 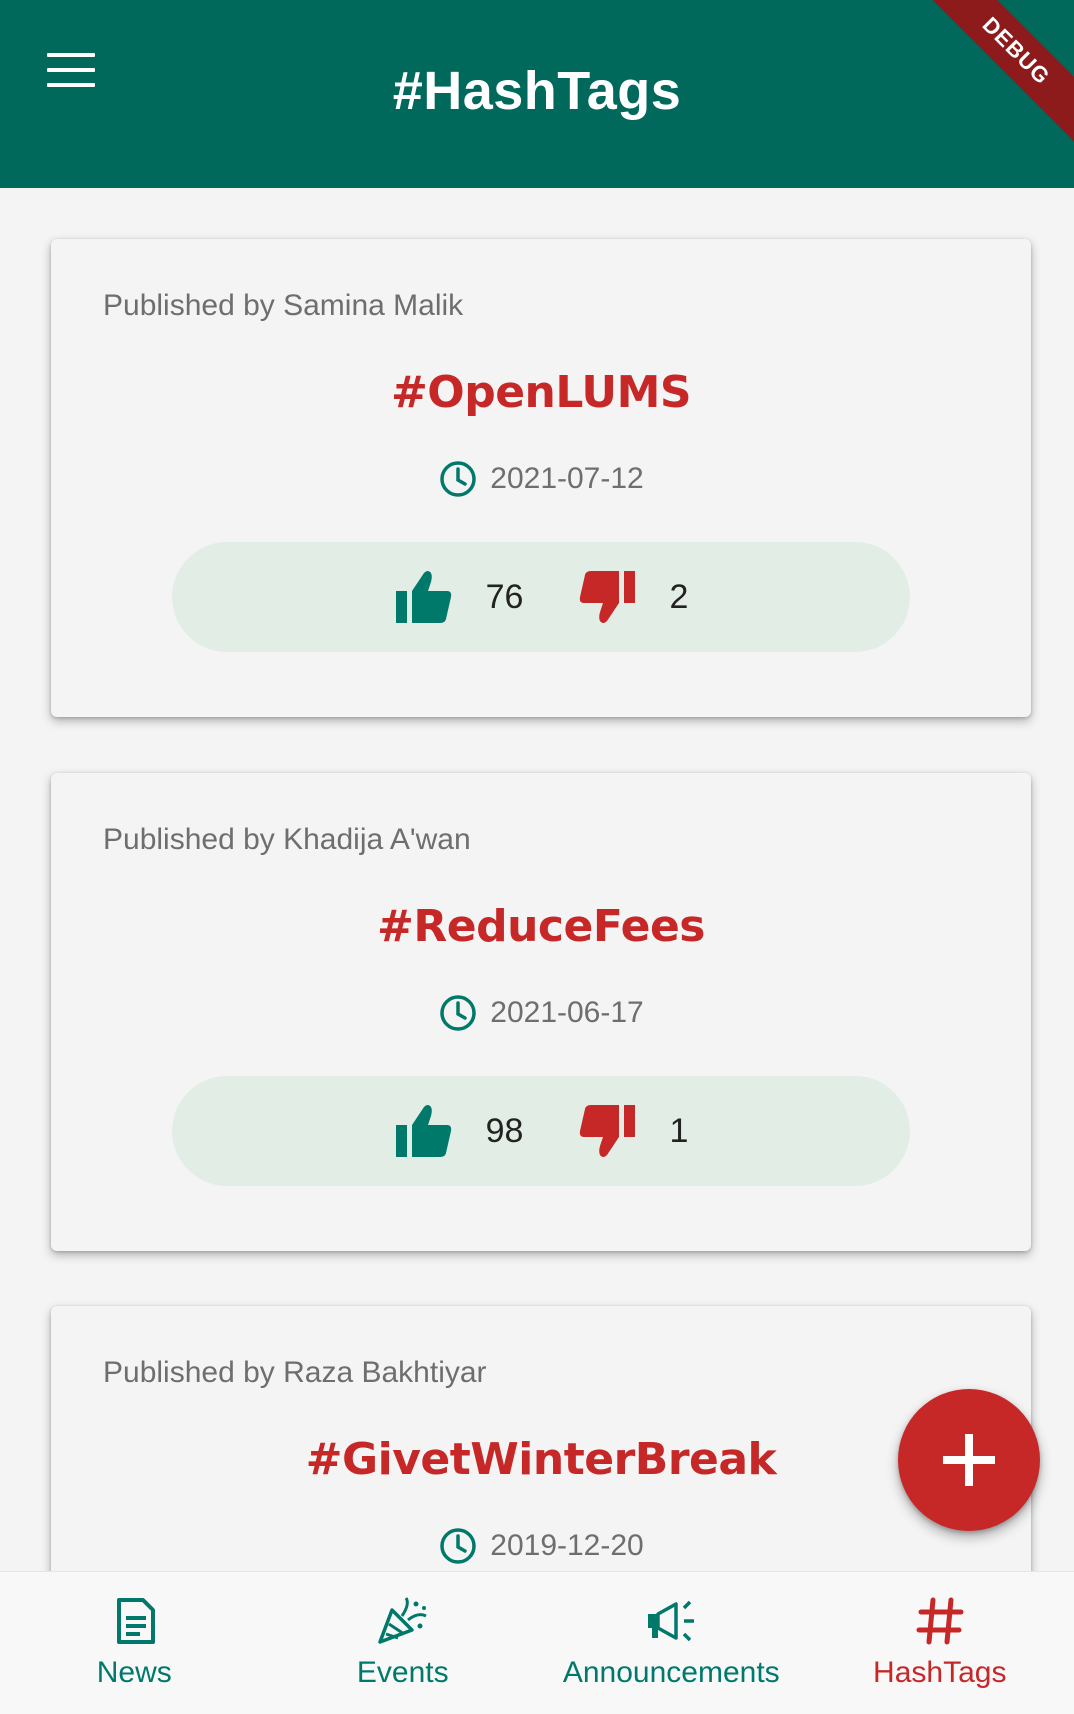 I want to click on nav-item-news: News, so click(x=134, y=1643).